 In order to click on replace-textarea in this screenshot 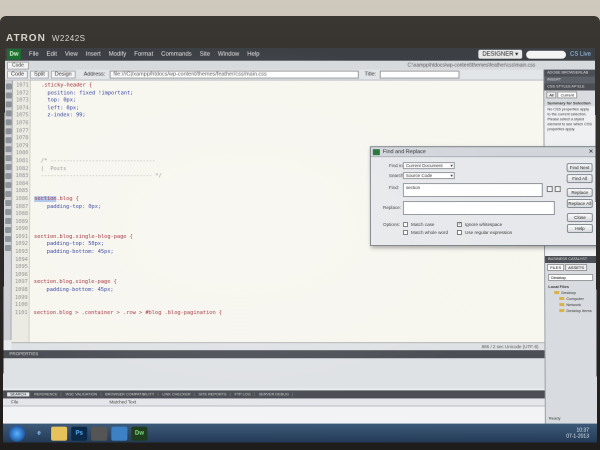, I will do `click(478, 208)`.